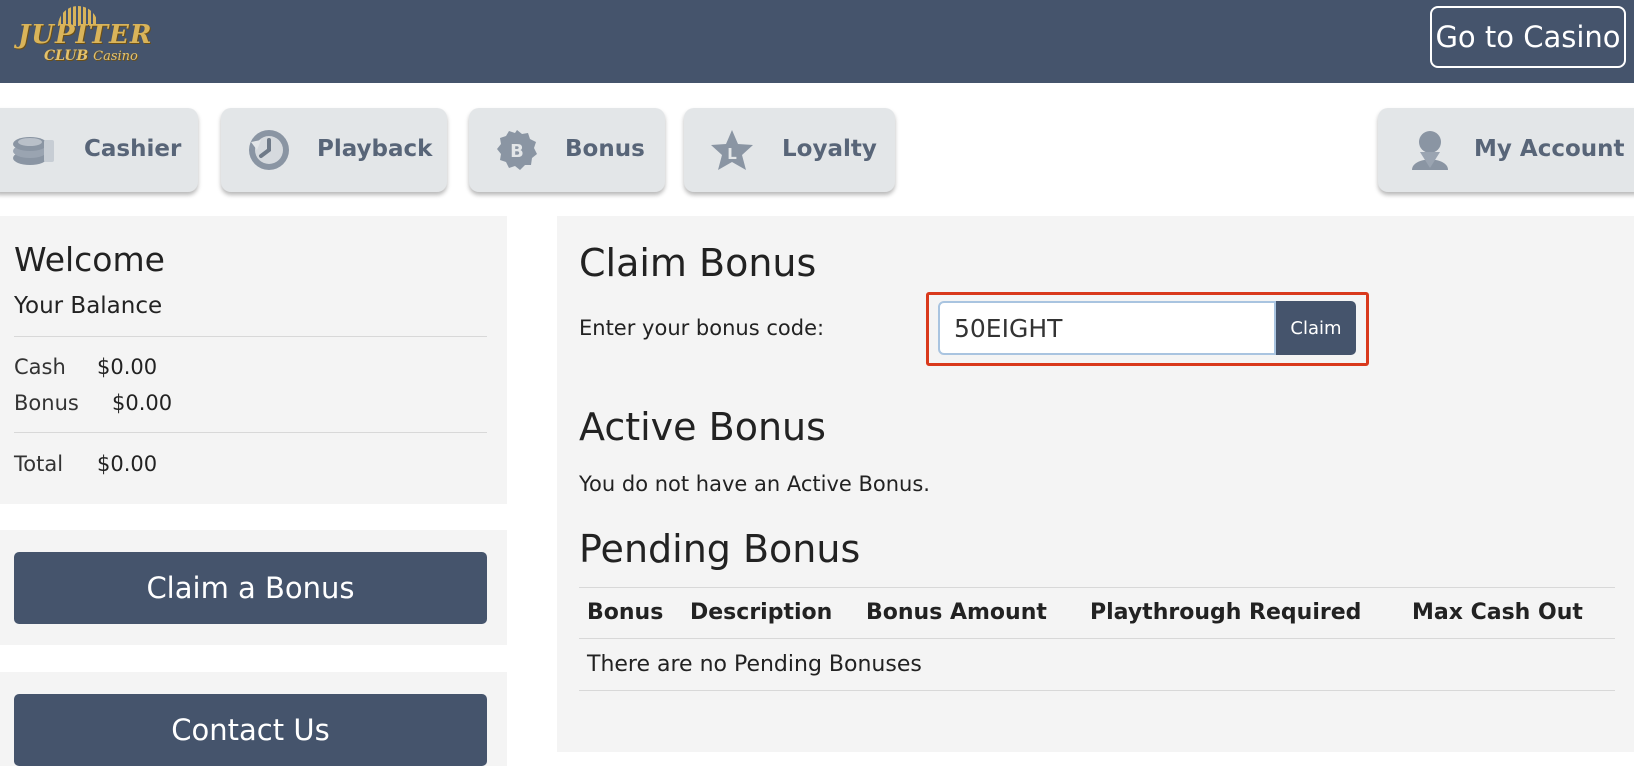  I want to click on cash-value: $0.00, so click(127, 367).